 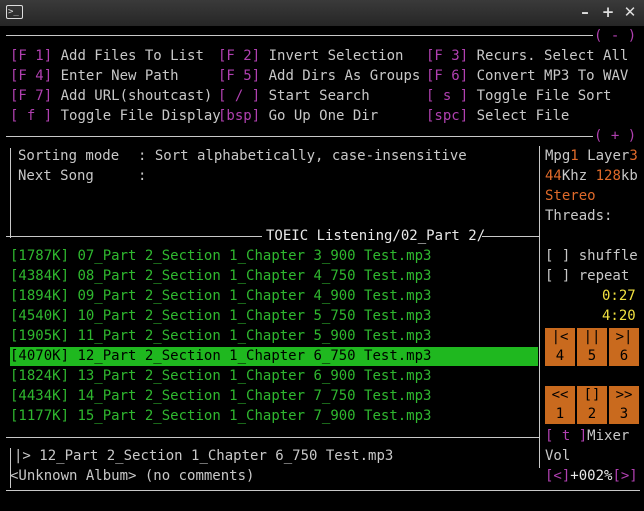 What do you see at coordinates (40, 316) in the screenshot?
I see `file-size: [4540K]` at bounding box center [40, 316].